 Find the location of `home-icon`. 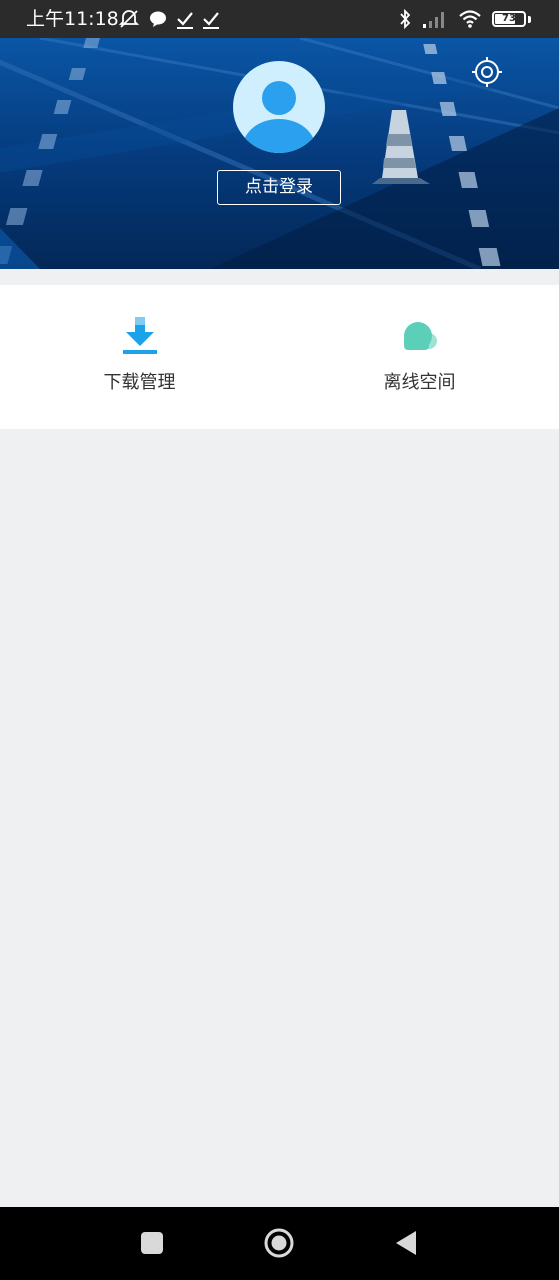

home-icon is located at coordinates (279, 1243).